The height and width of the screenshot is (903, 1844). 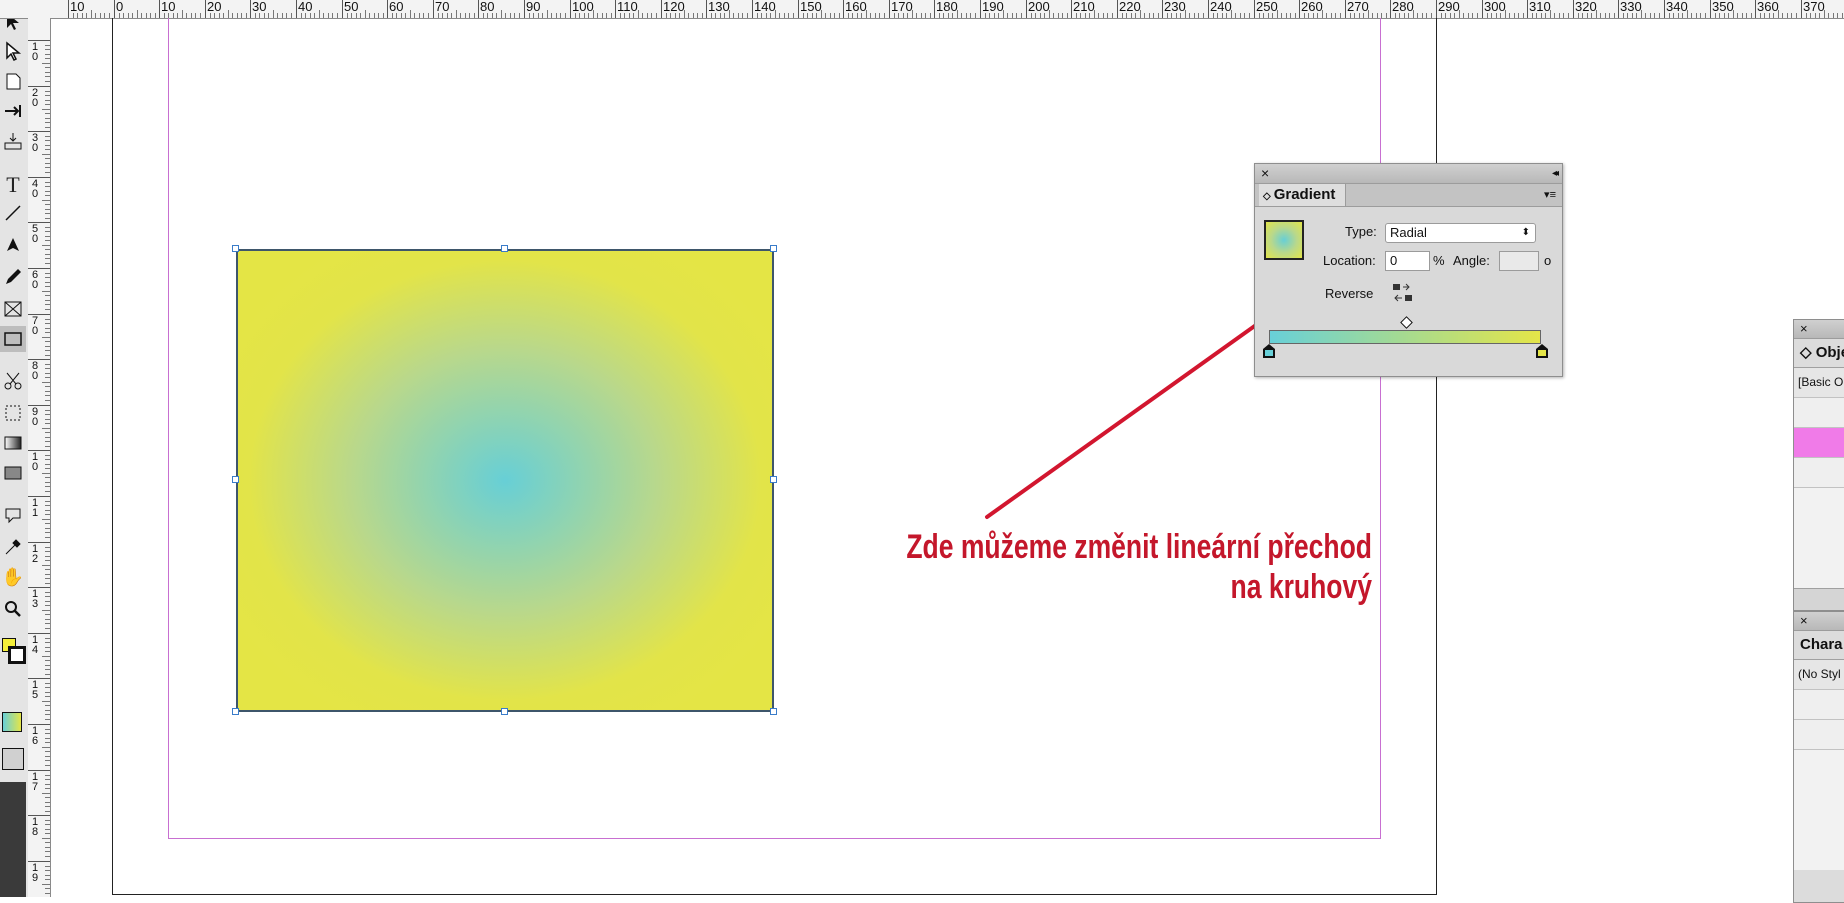 What do you see at coordinates (1408, 174) in the screenshot?
I see `gradient-panel-titlebar: × ◂◂` at bounding box center [1408, 174].